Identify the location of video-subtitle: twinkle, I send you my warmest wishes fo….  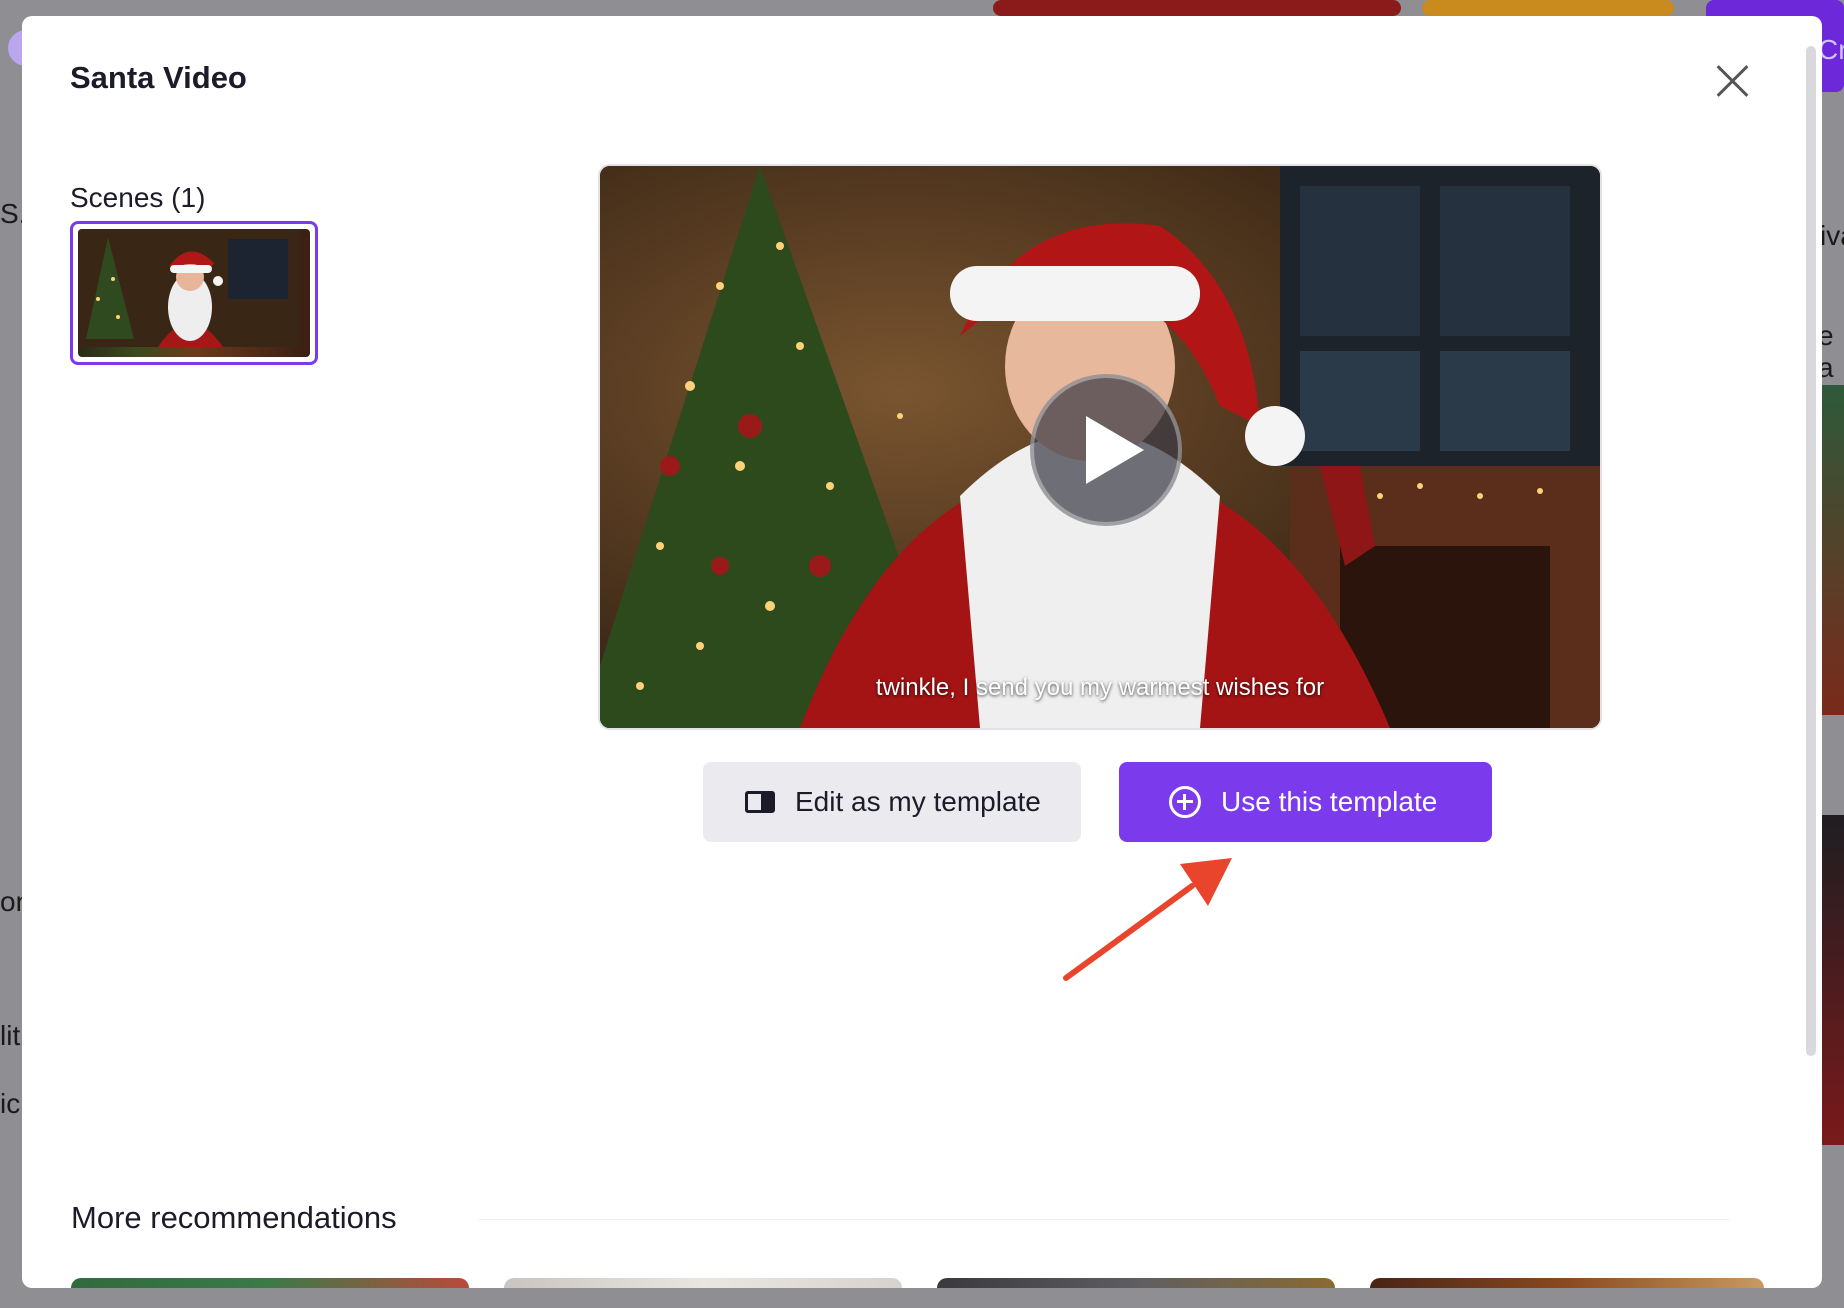
(1100, 687).